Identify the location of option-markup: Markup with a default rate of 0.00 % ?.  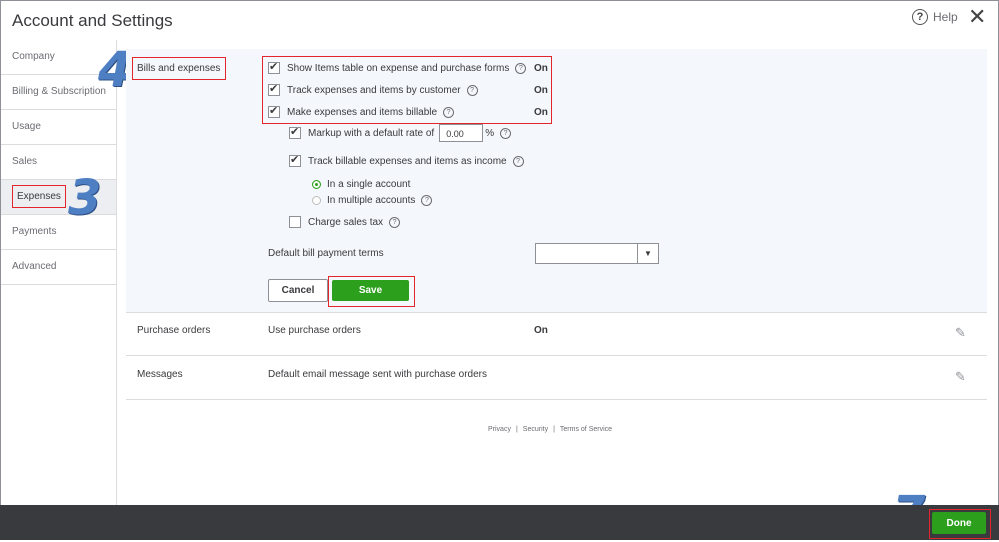
(400, 133).